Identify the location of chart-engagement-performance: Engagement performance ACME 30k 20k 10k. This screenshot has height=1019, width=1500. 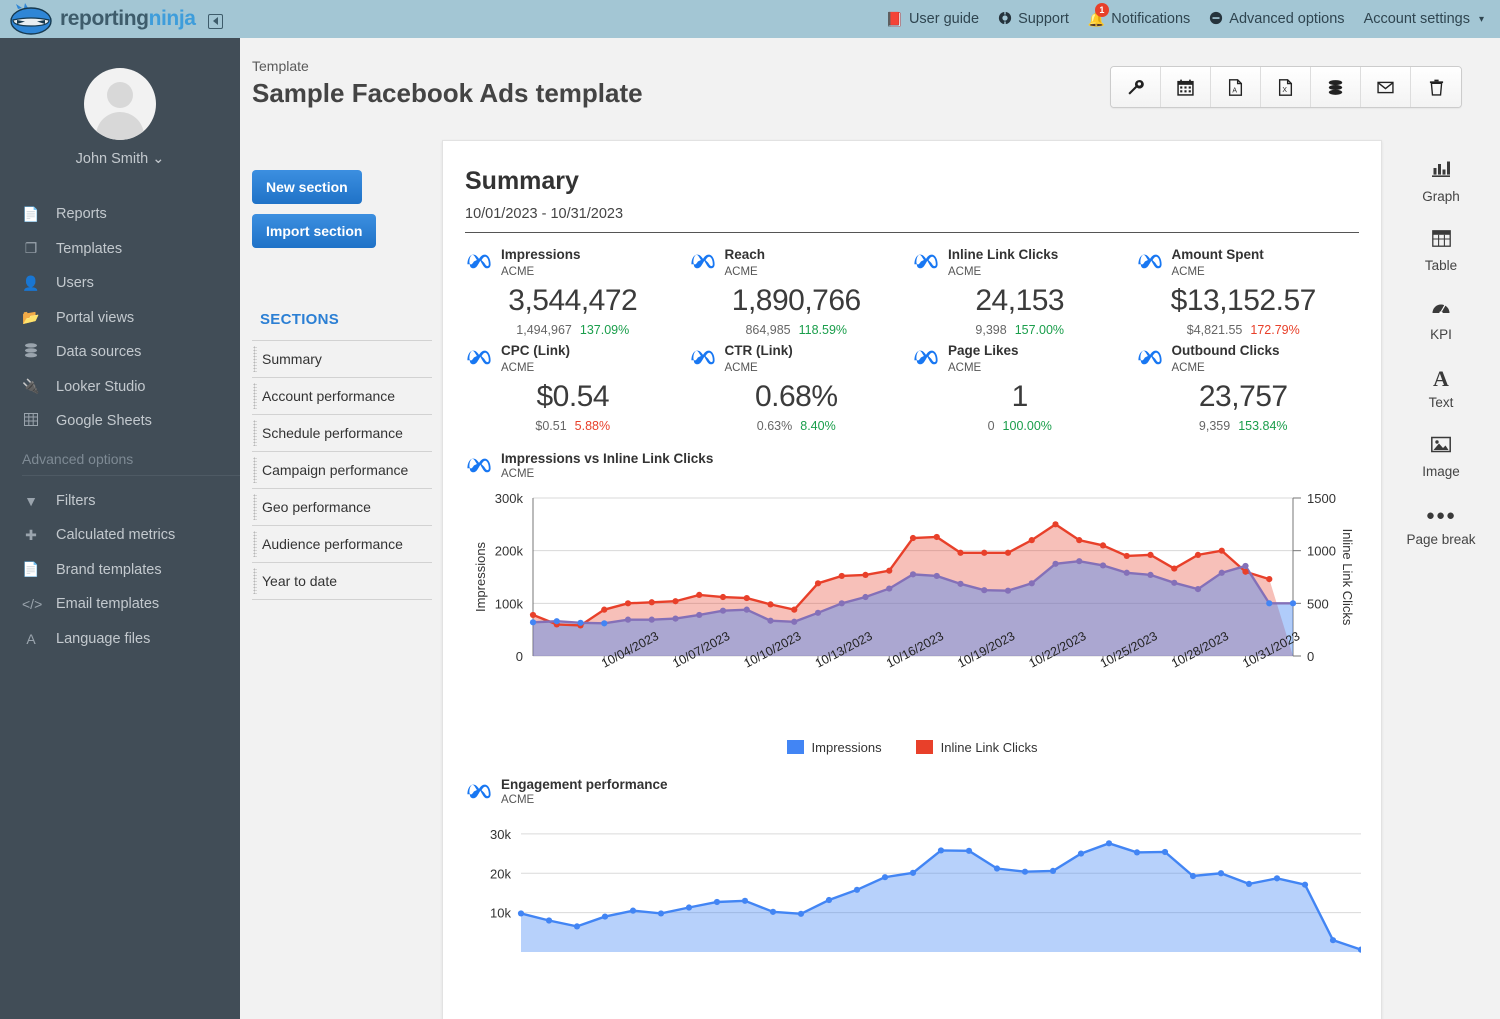
(915, 869).